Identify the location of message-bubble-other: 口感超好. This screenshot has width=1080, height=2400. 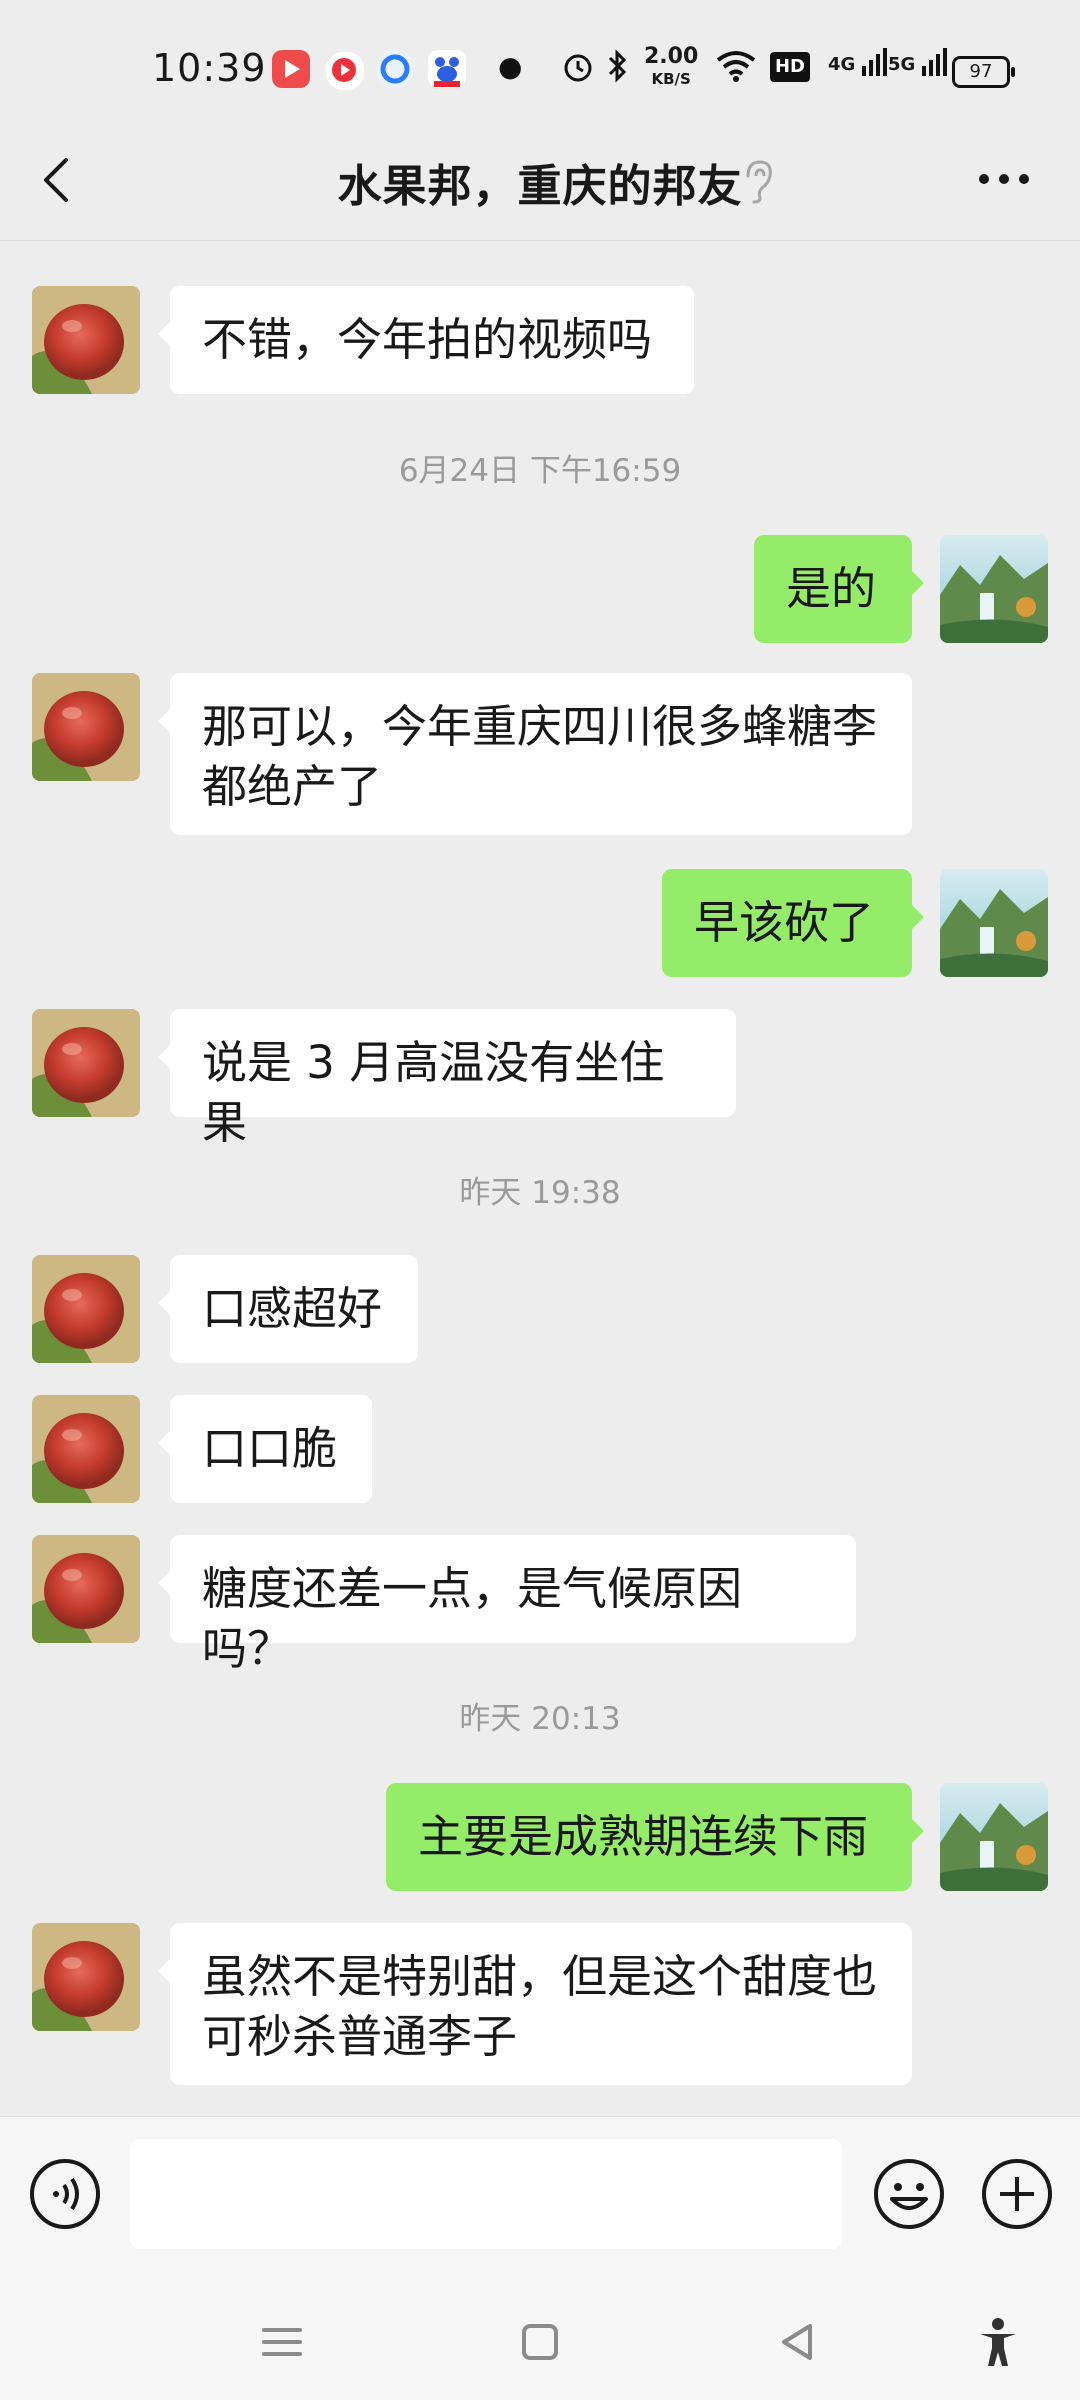
(288, 1309).